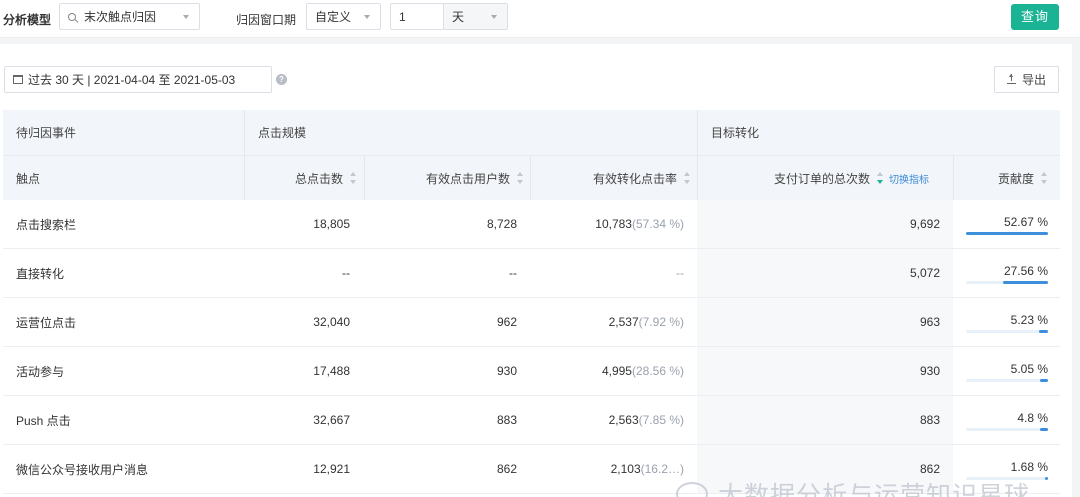 This screenshot has height=497, width=1080. I want to click on group-header-target: 目标转化, so click(735, 133).